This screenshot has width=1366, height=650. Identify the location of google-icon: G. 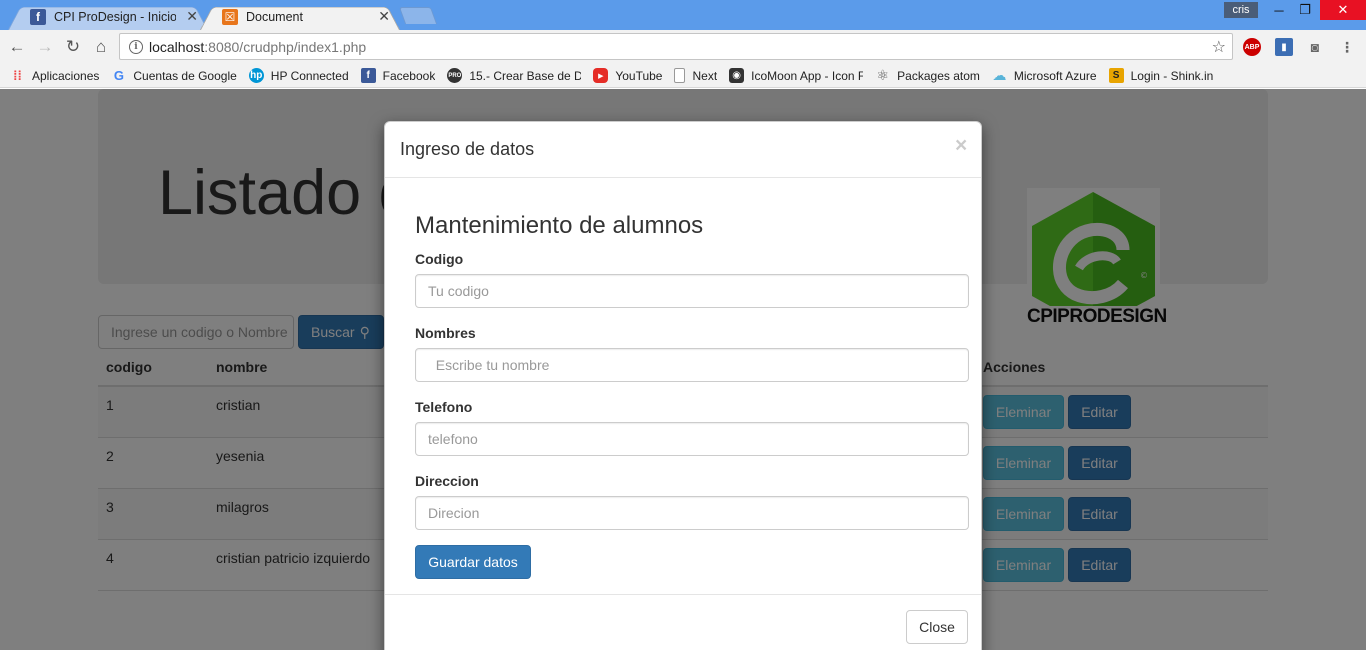
(118, 75).